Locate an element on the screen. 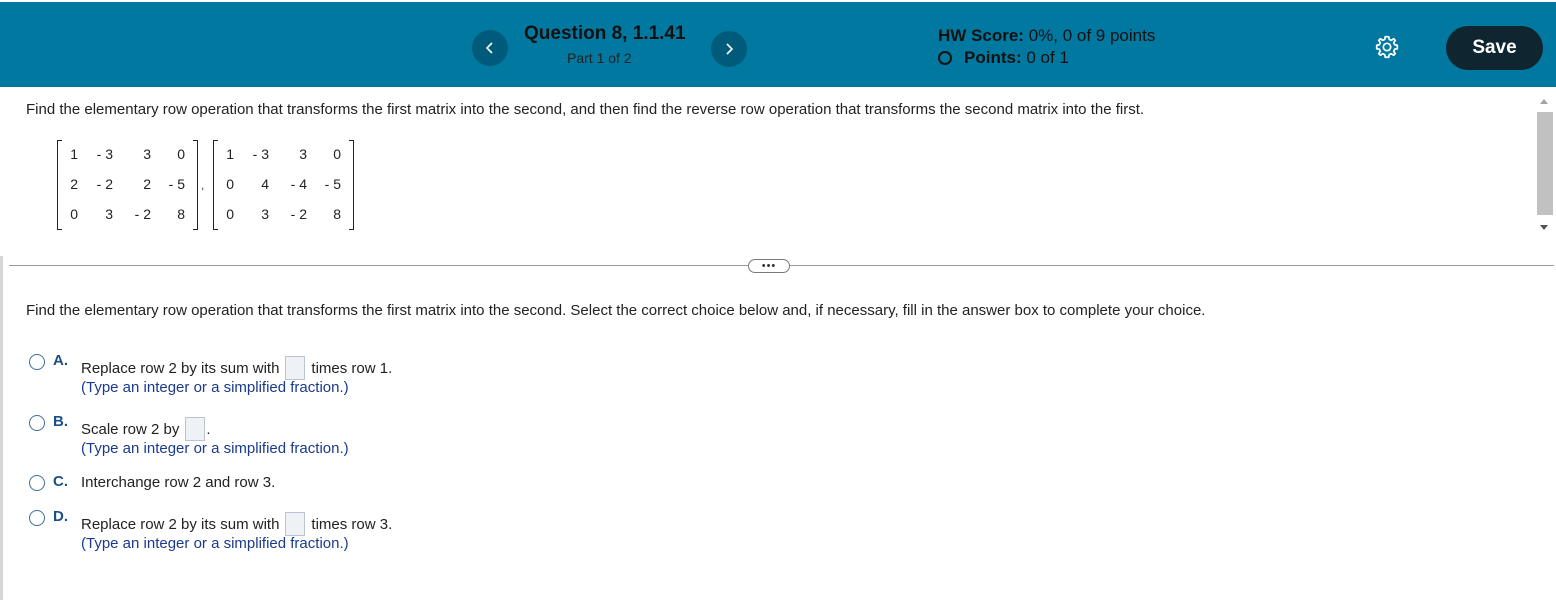 The image size is (1556, 600). points-label: Points: is located at coordinates (993, 57).